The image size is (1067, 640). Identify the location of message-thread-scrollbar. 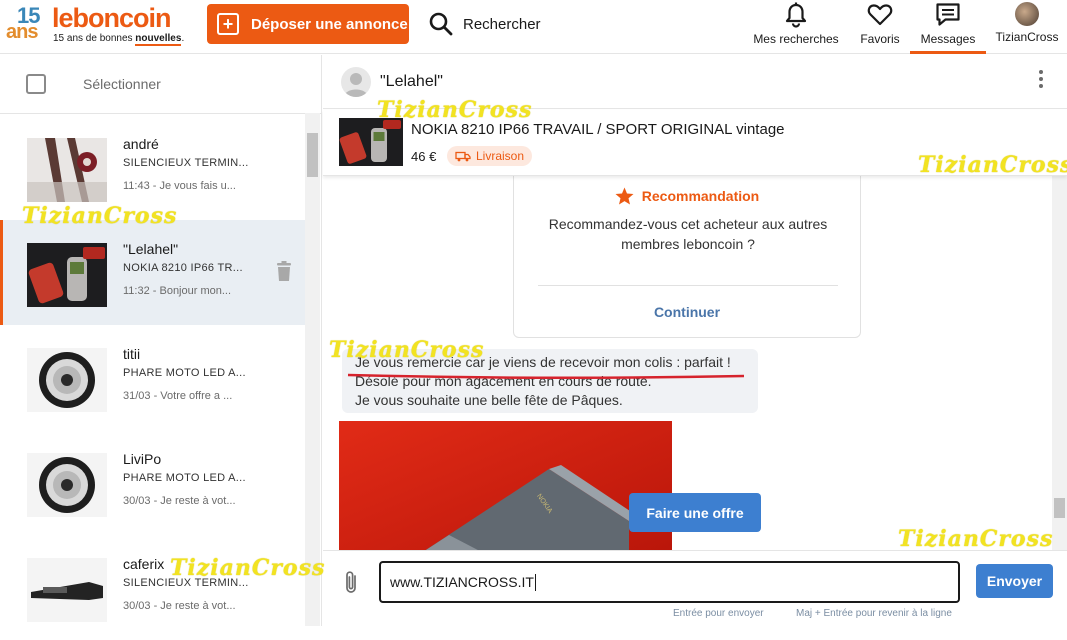
(1059, 363).